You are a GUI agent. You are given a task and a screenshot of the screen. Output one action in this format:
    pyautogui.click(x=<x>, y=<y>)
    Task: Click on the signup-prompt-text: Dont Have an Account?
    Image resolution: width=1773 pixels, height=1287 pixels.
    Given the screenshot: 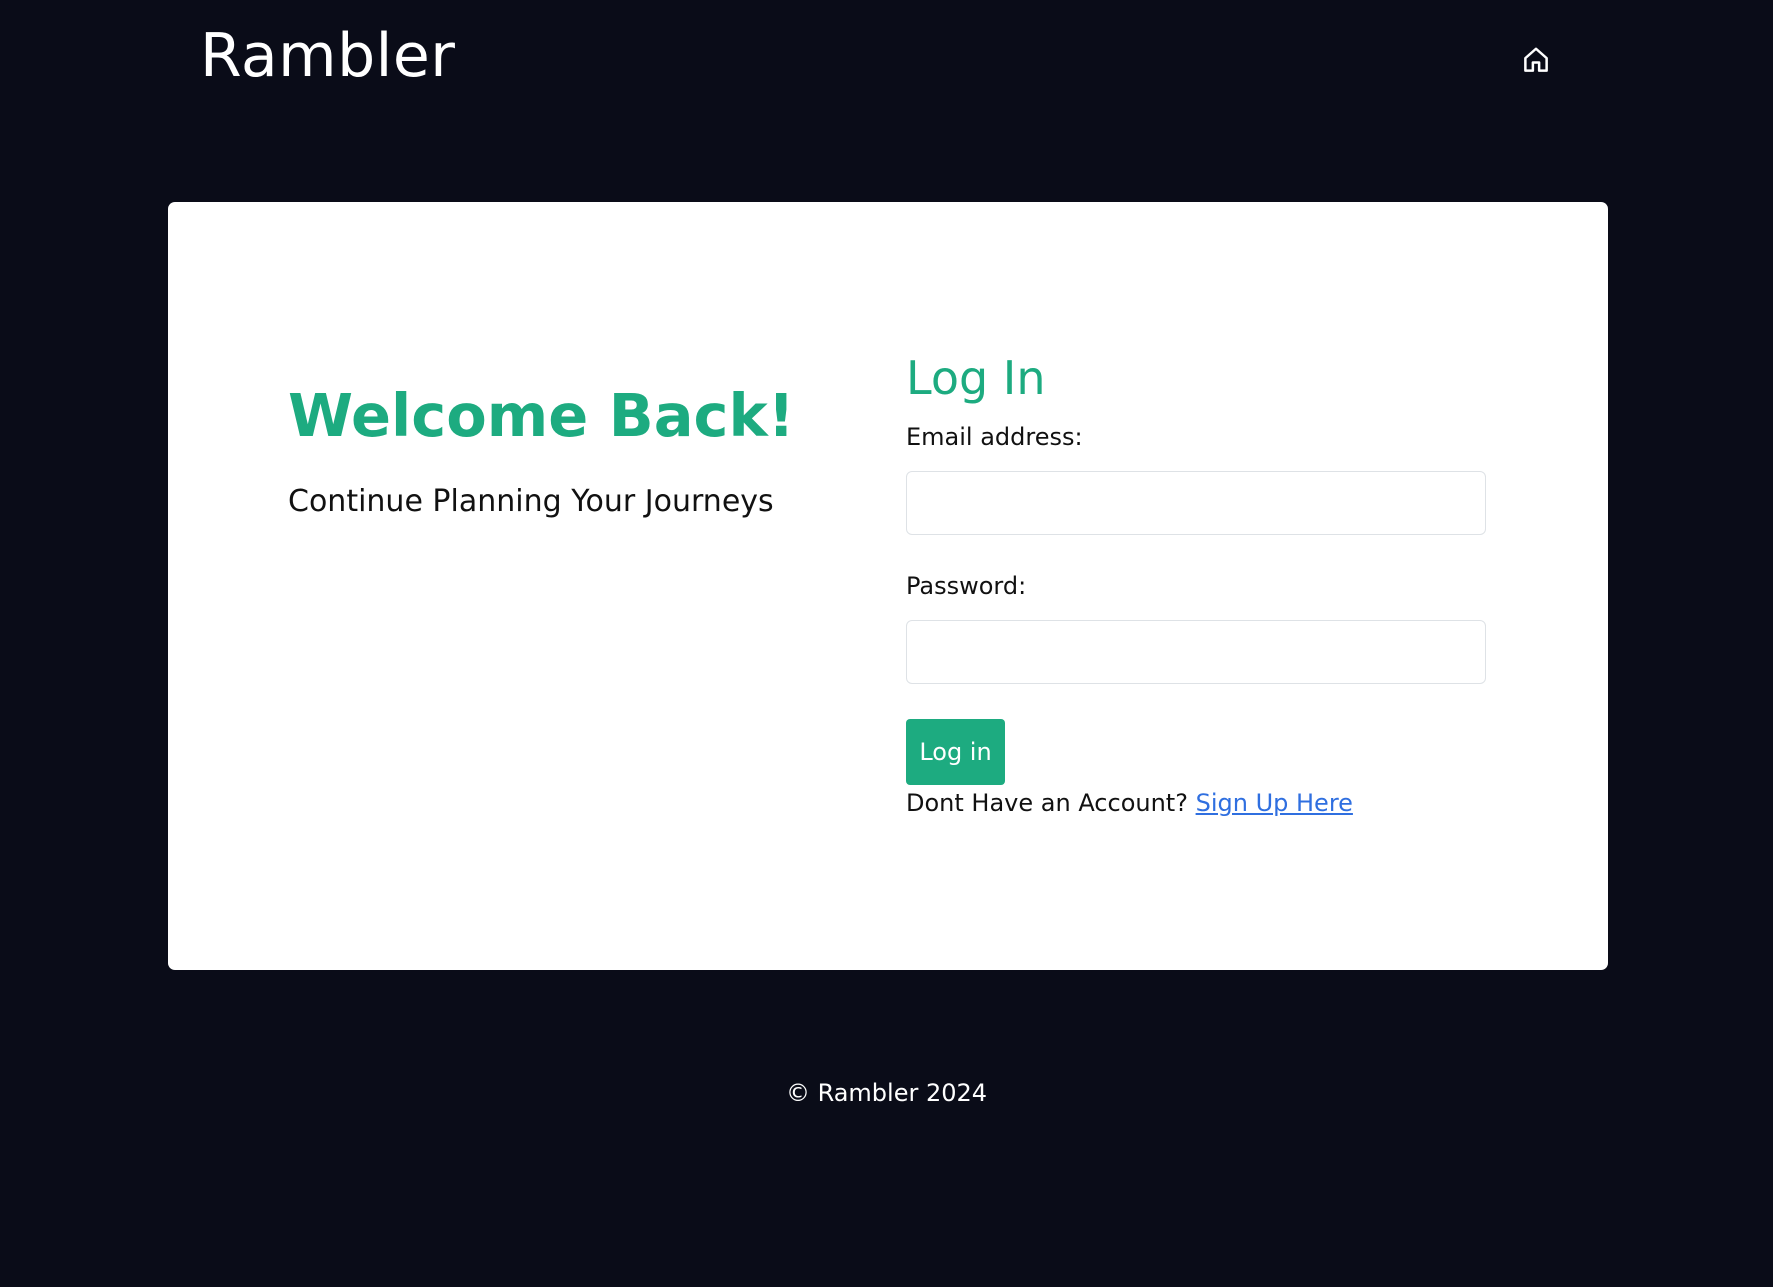 What is the action you would take?
    pyautogui.click(x=1047, y=803)
    